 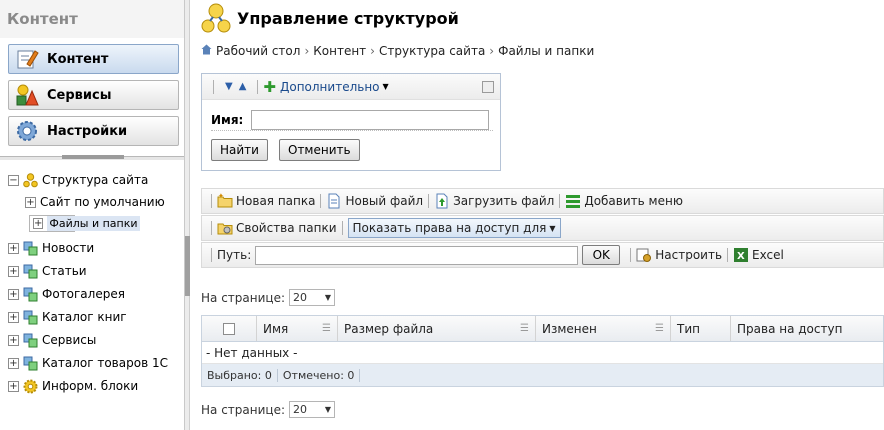 What do you see at coordinates (644, 255) in the screenshot?
I see `configure-icon` at bounding box center [644, 255].